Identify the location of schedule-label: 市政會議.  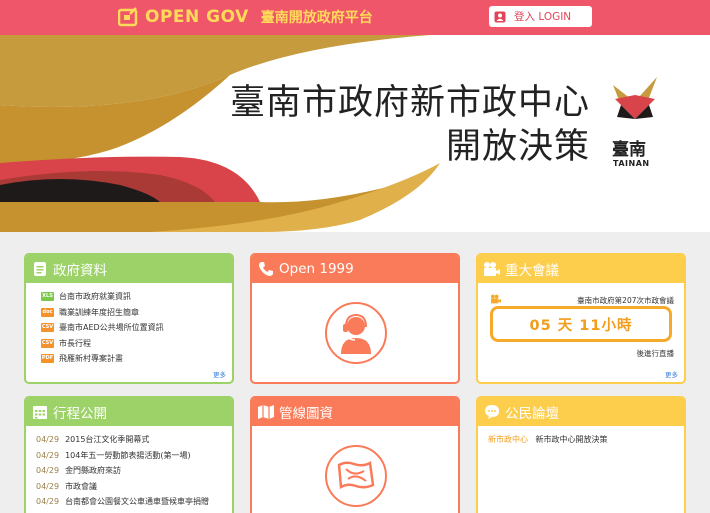
(81, 486).